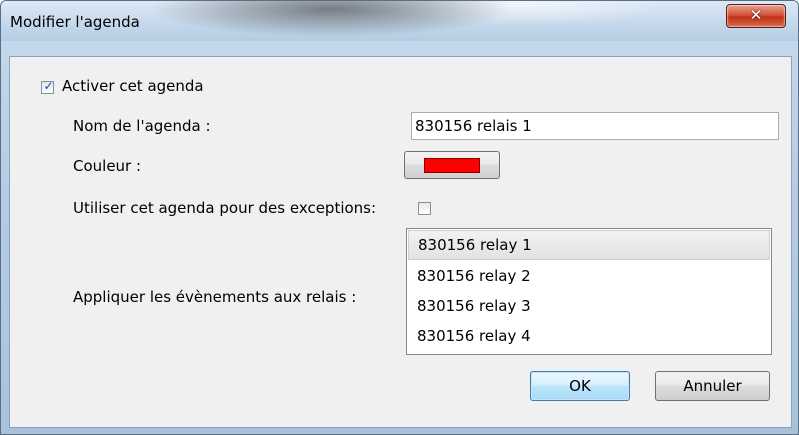 This screenshot has height=435, width=799. What do you see at coordinates (712, 386) in the screenshot?
I see `cancel-button: Annuler` at bounding box center [712, 386].